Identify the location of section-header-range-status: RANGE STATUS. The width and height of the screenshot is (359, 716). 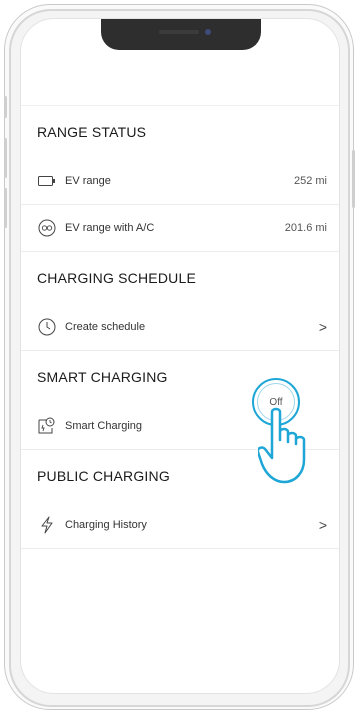
(180, 131).